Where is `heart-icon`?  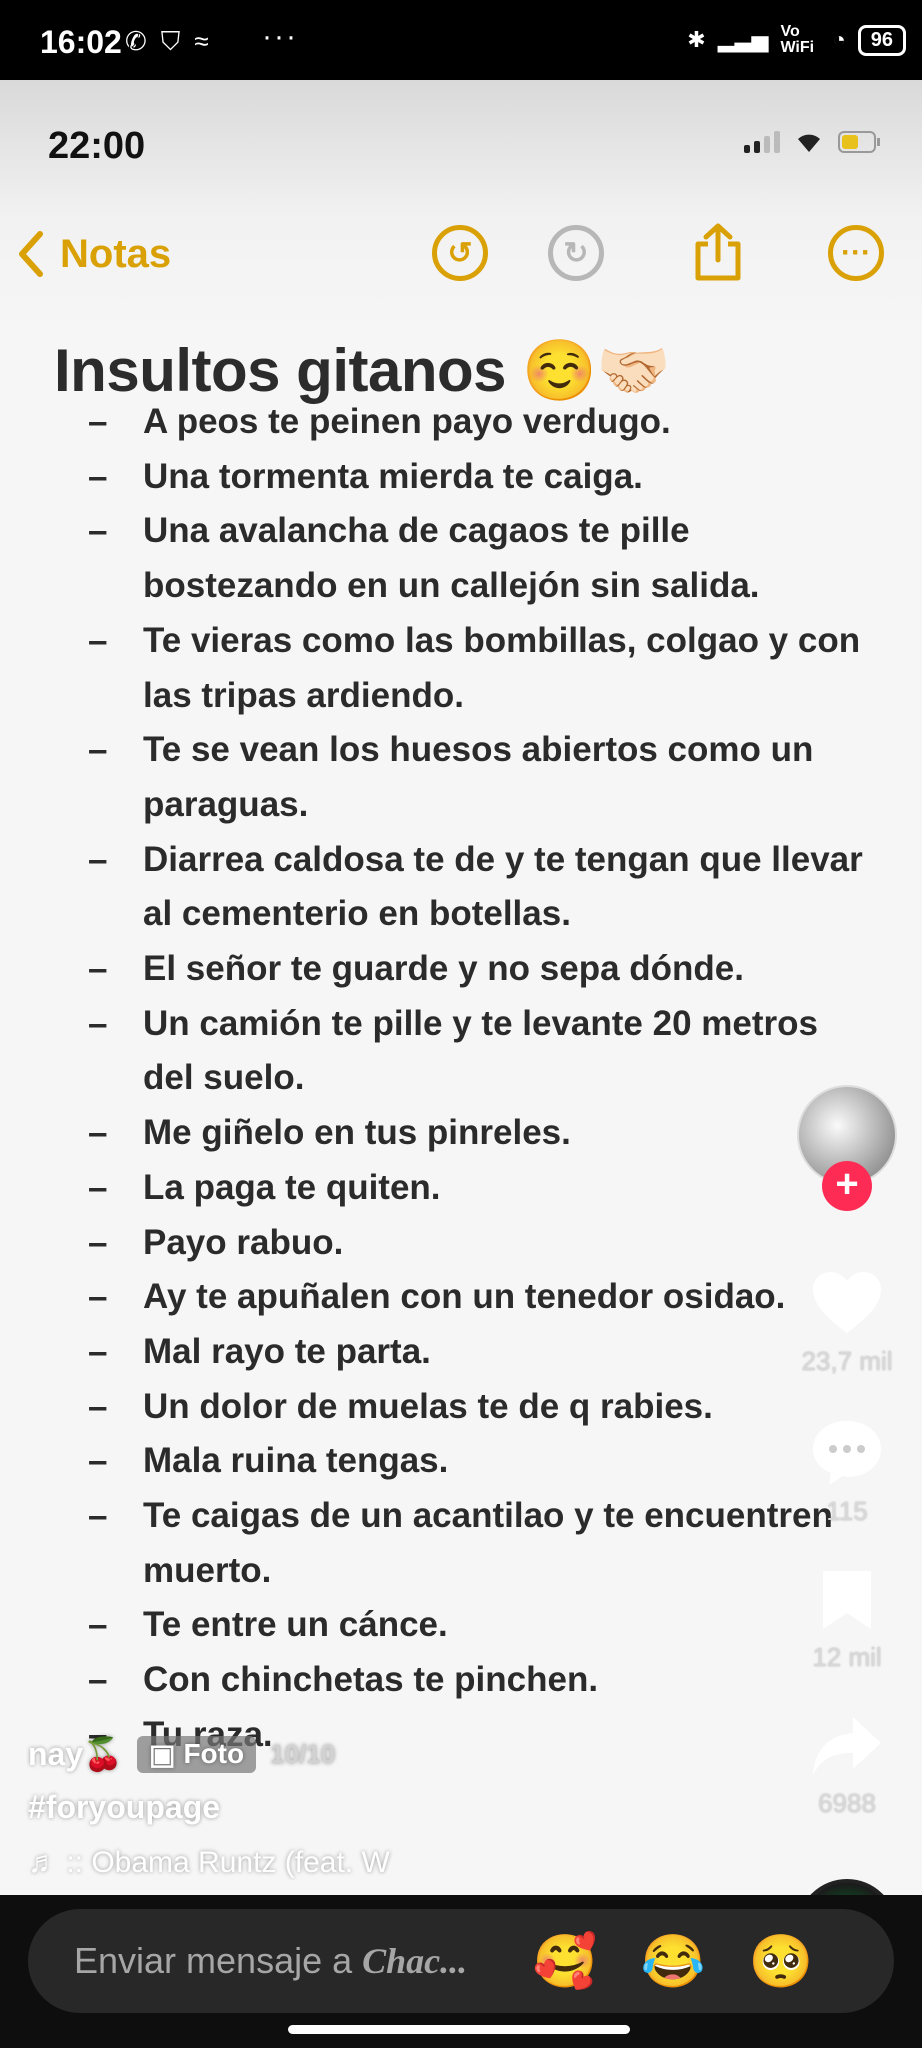 heart-icon is located at coordinates (847, 1303).